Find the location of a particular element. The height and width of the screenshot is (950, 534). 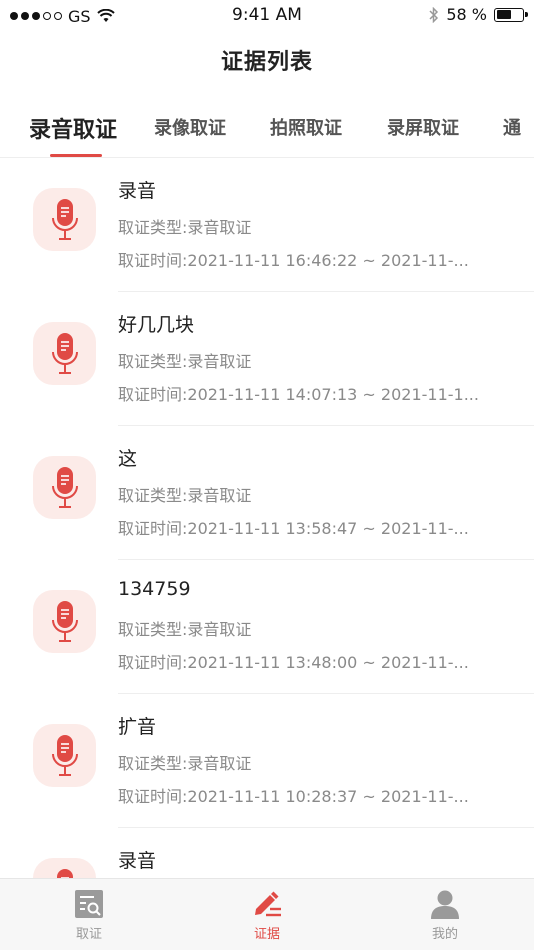

page-title: 证据列表 is located at coordinates (266, 62).